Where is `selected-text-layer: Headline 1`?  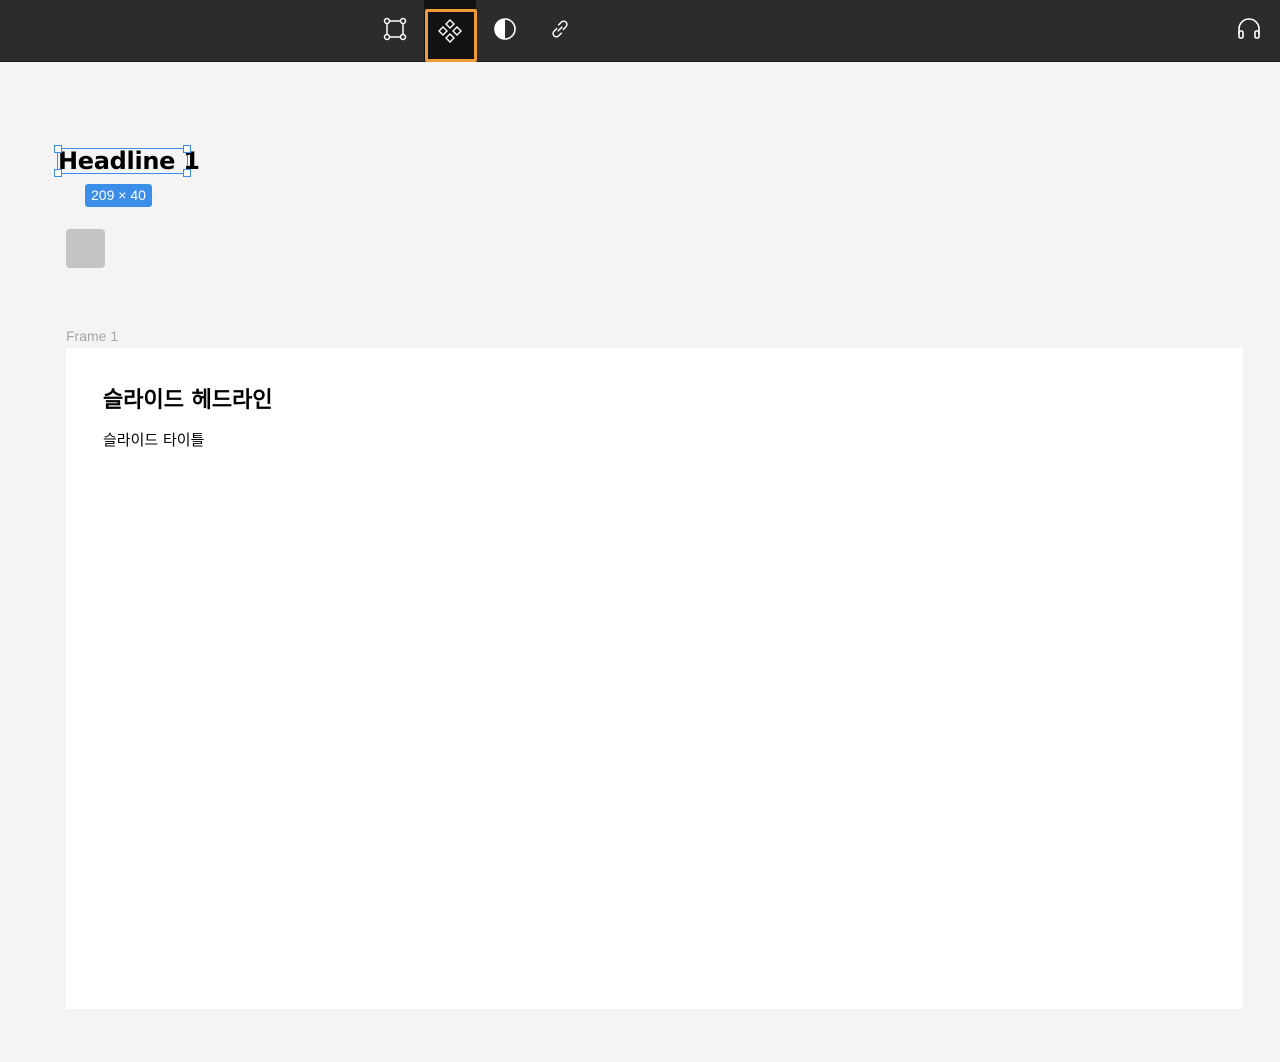 selected-text-layer: Headline 1 is located at coordinates (127, 161).